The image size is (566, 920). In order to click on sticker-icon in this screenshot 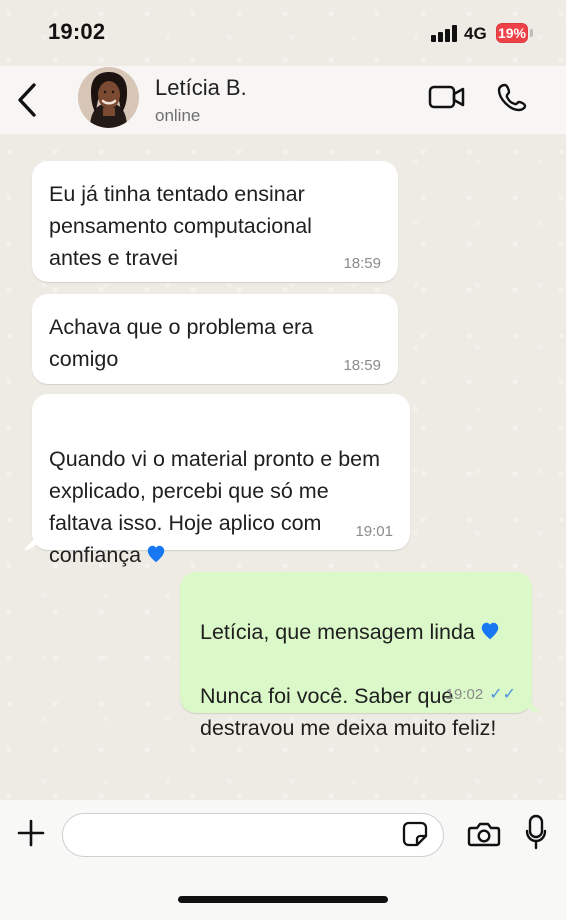, I will do `click(415, 834)`.